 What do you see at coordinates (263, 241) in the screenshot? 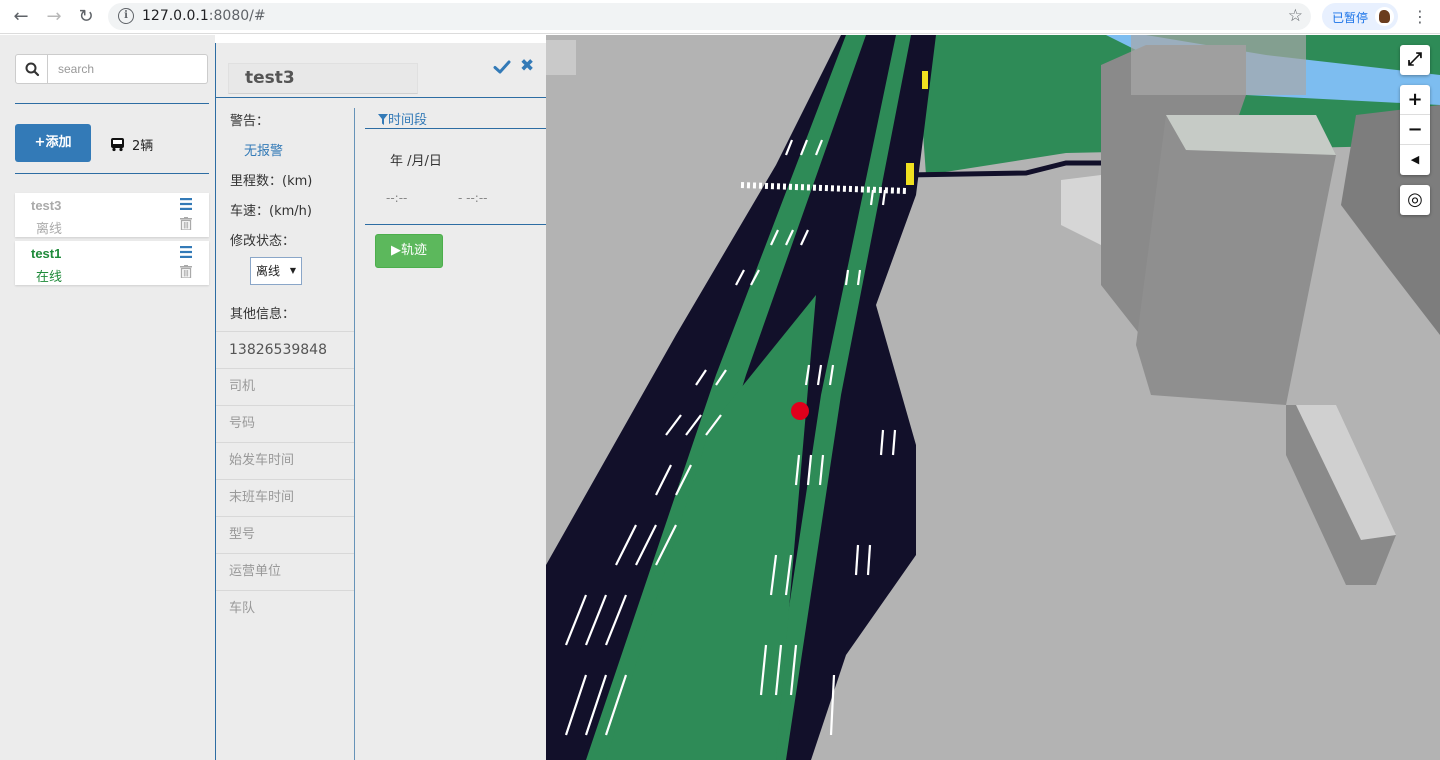
I see `status-label: 修改状态：` at bounding box center [263, 241].